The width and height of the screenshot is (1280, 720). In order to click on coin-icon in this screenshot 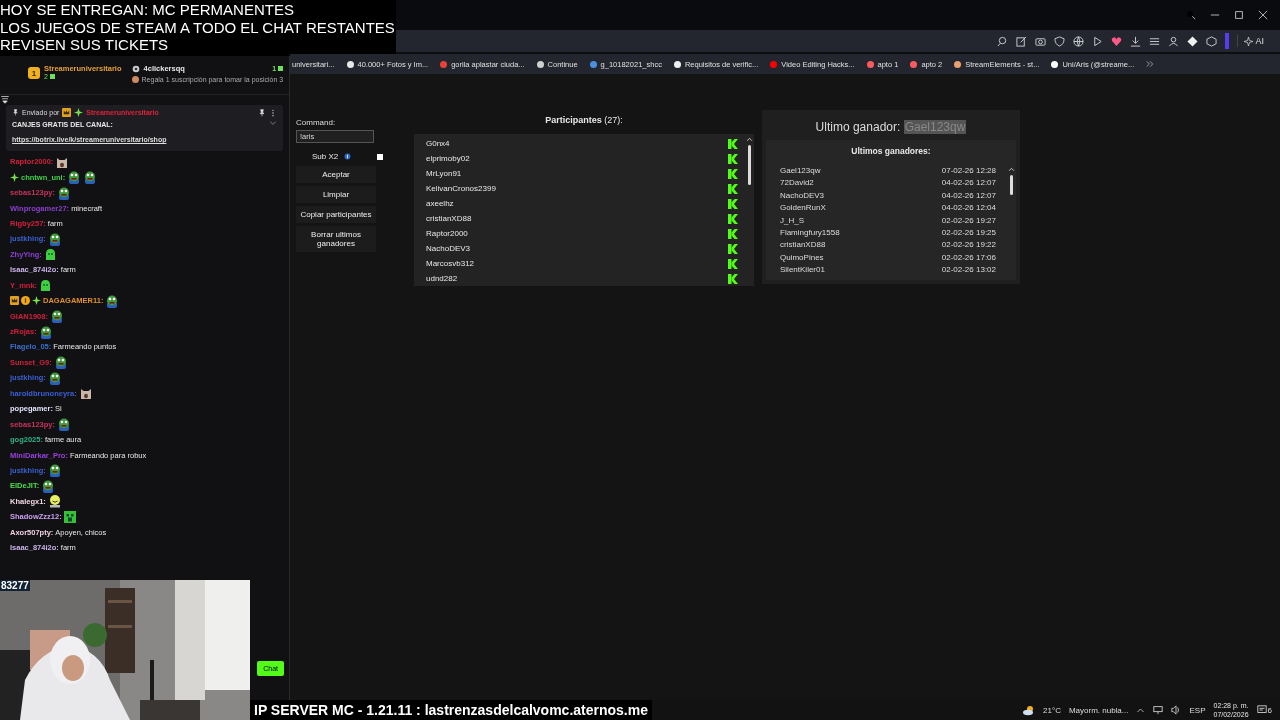, I will do `click(135, 79)`.